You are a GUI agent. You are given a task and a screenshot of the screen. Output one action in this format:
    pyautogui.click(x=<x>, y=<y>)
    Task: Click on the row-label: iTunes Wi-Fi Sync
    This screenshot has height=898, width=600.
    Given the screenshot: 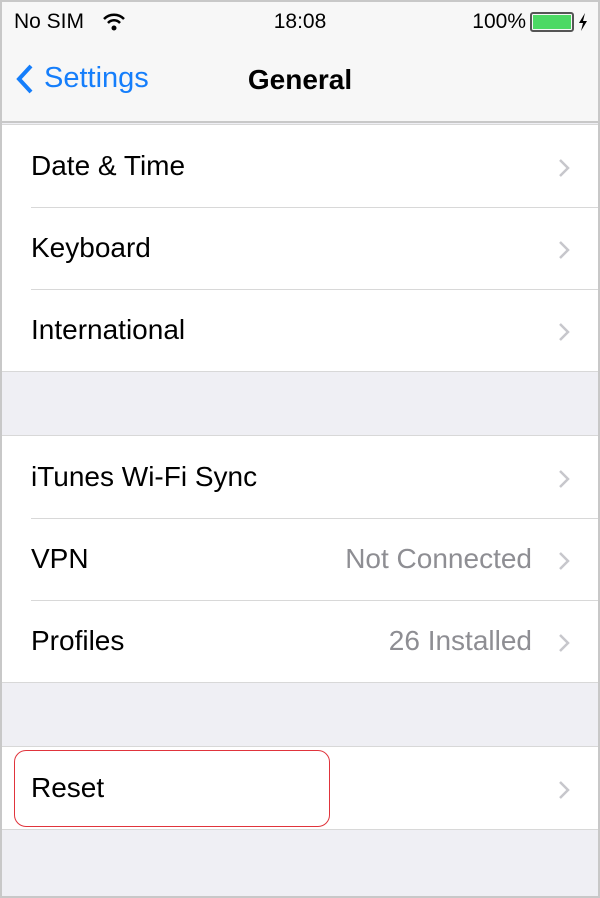 What is the action you would take?
    pyautogui.click(x=144, y=476)
    